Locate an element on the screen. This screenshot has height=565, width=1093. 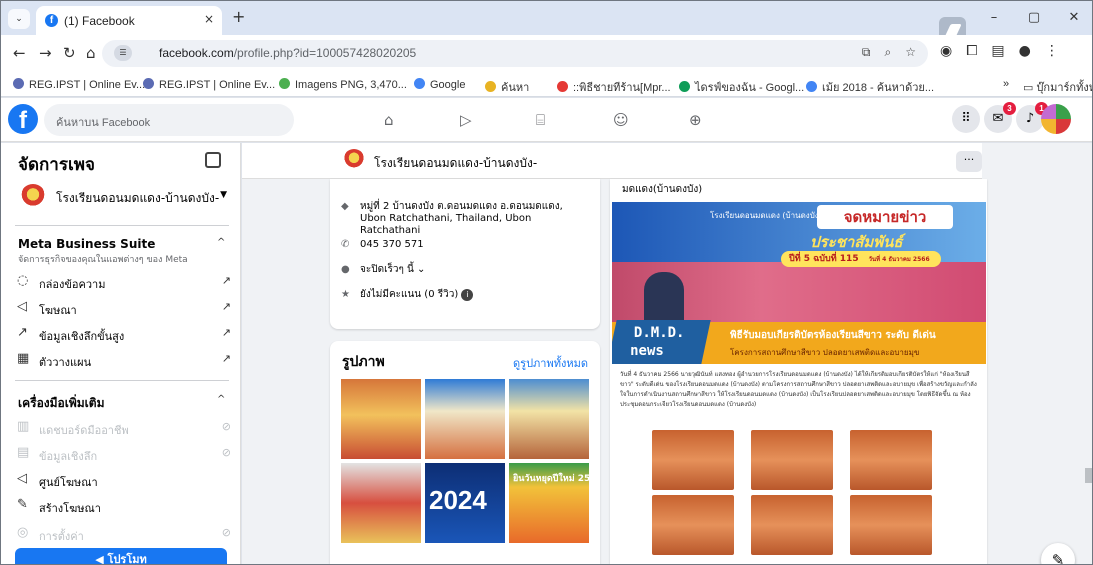
forward-icon: → is located at coordinates (45, 53).